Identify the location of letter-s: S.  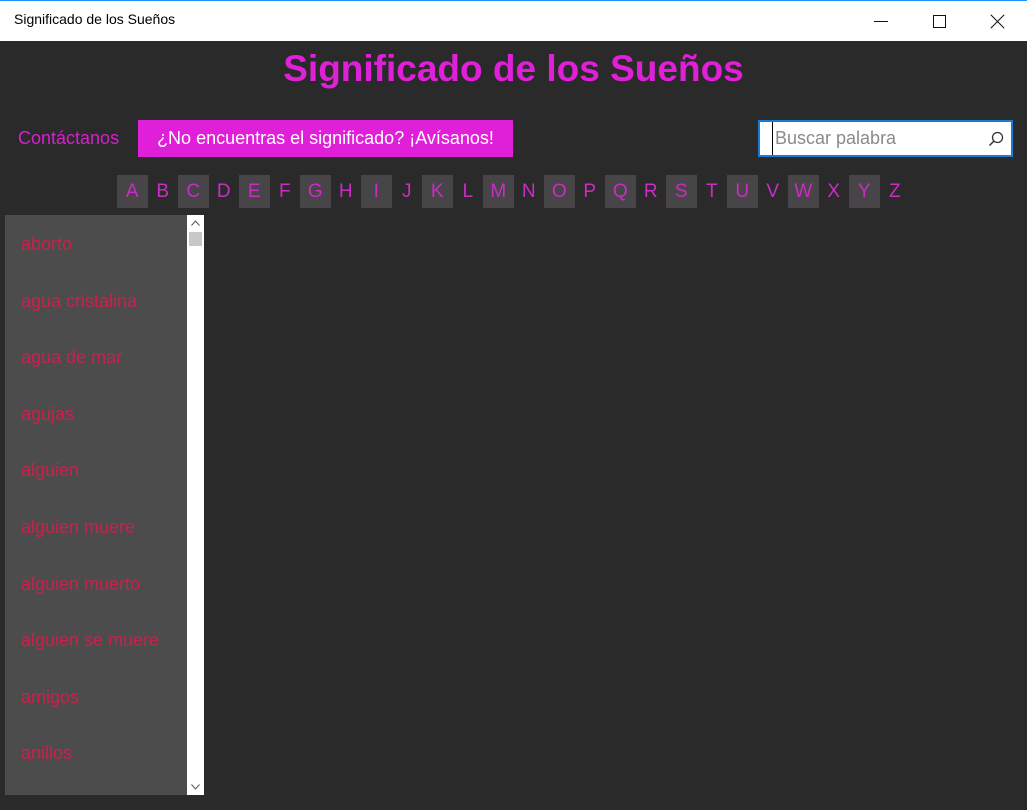
(681, 191).